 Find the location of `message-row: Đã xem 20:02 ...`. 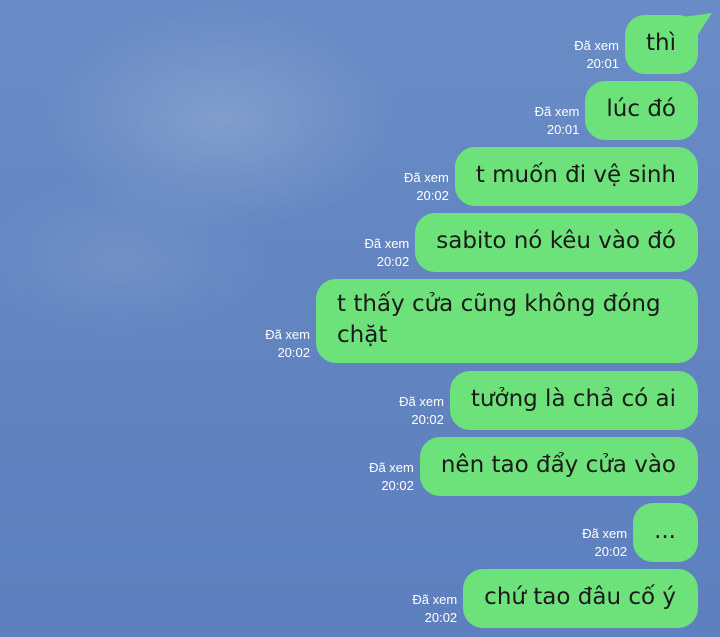

message-row: Đã xem 20:02 ... is located at coordinates (640, 532).